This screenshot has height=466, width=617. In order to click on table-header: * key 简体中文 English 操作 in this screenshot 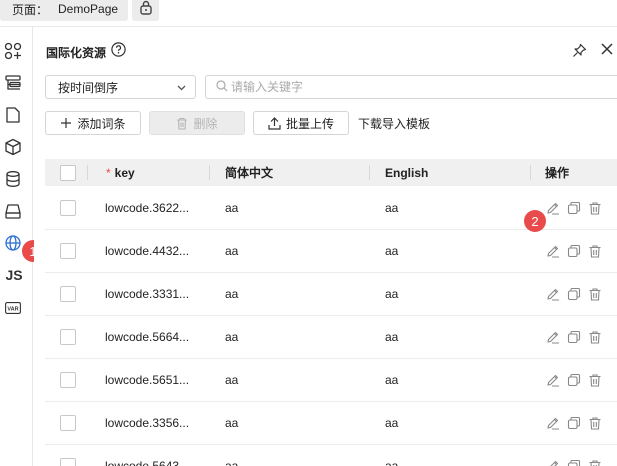, I will do `click(331, 172)`.